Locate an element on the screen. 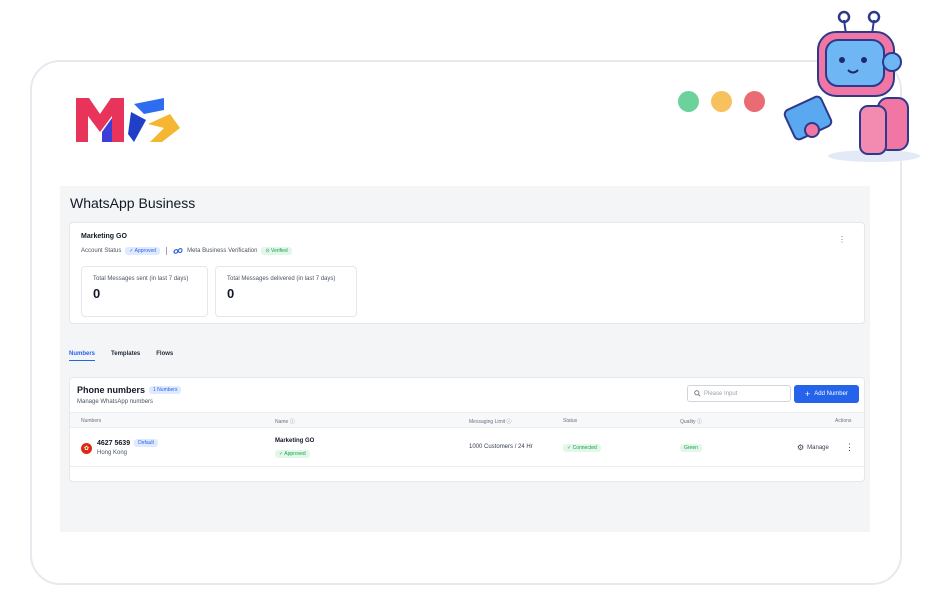 The width and height of the screenshot is (940, 600). gear-icon: ⚙ is located at coordinates (801, 447).